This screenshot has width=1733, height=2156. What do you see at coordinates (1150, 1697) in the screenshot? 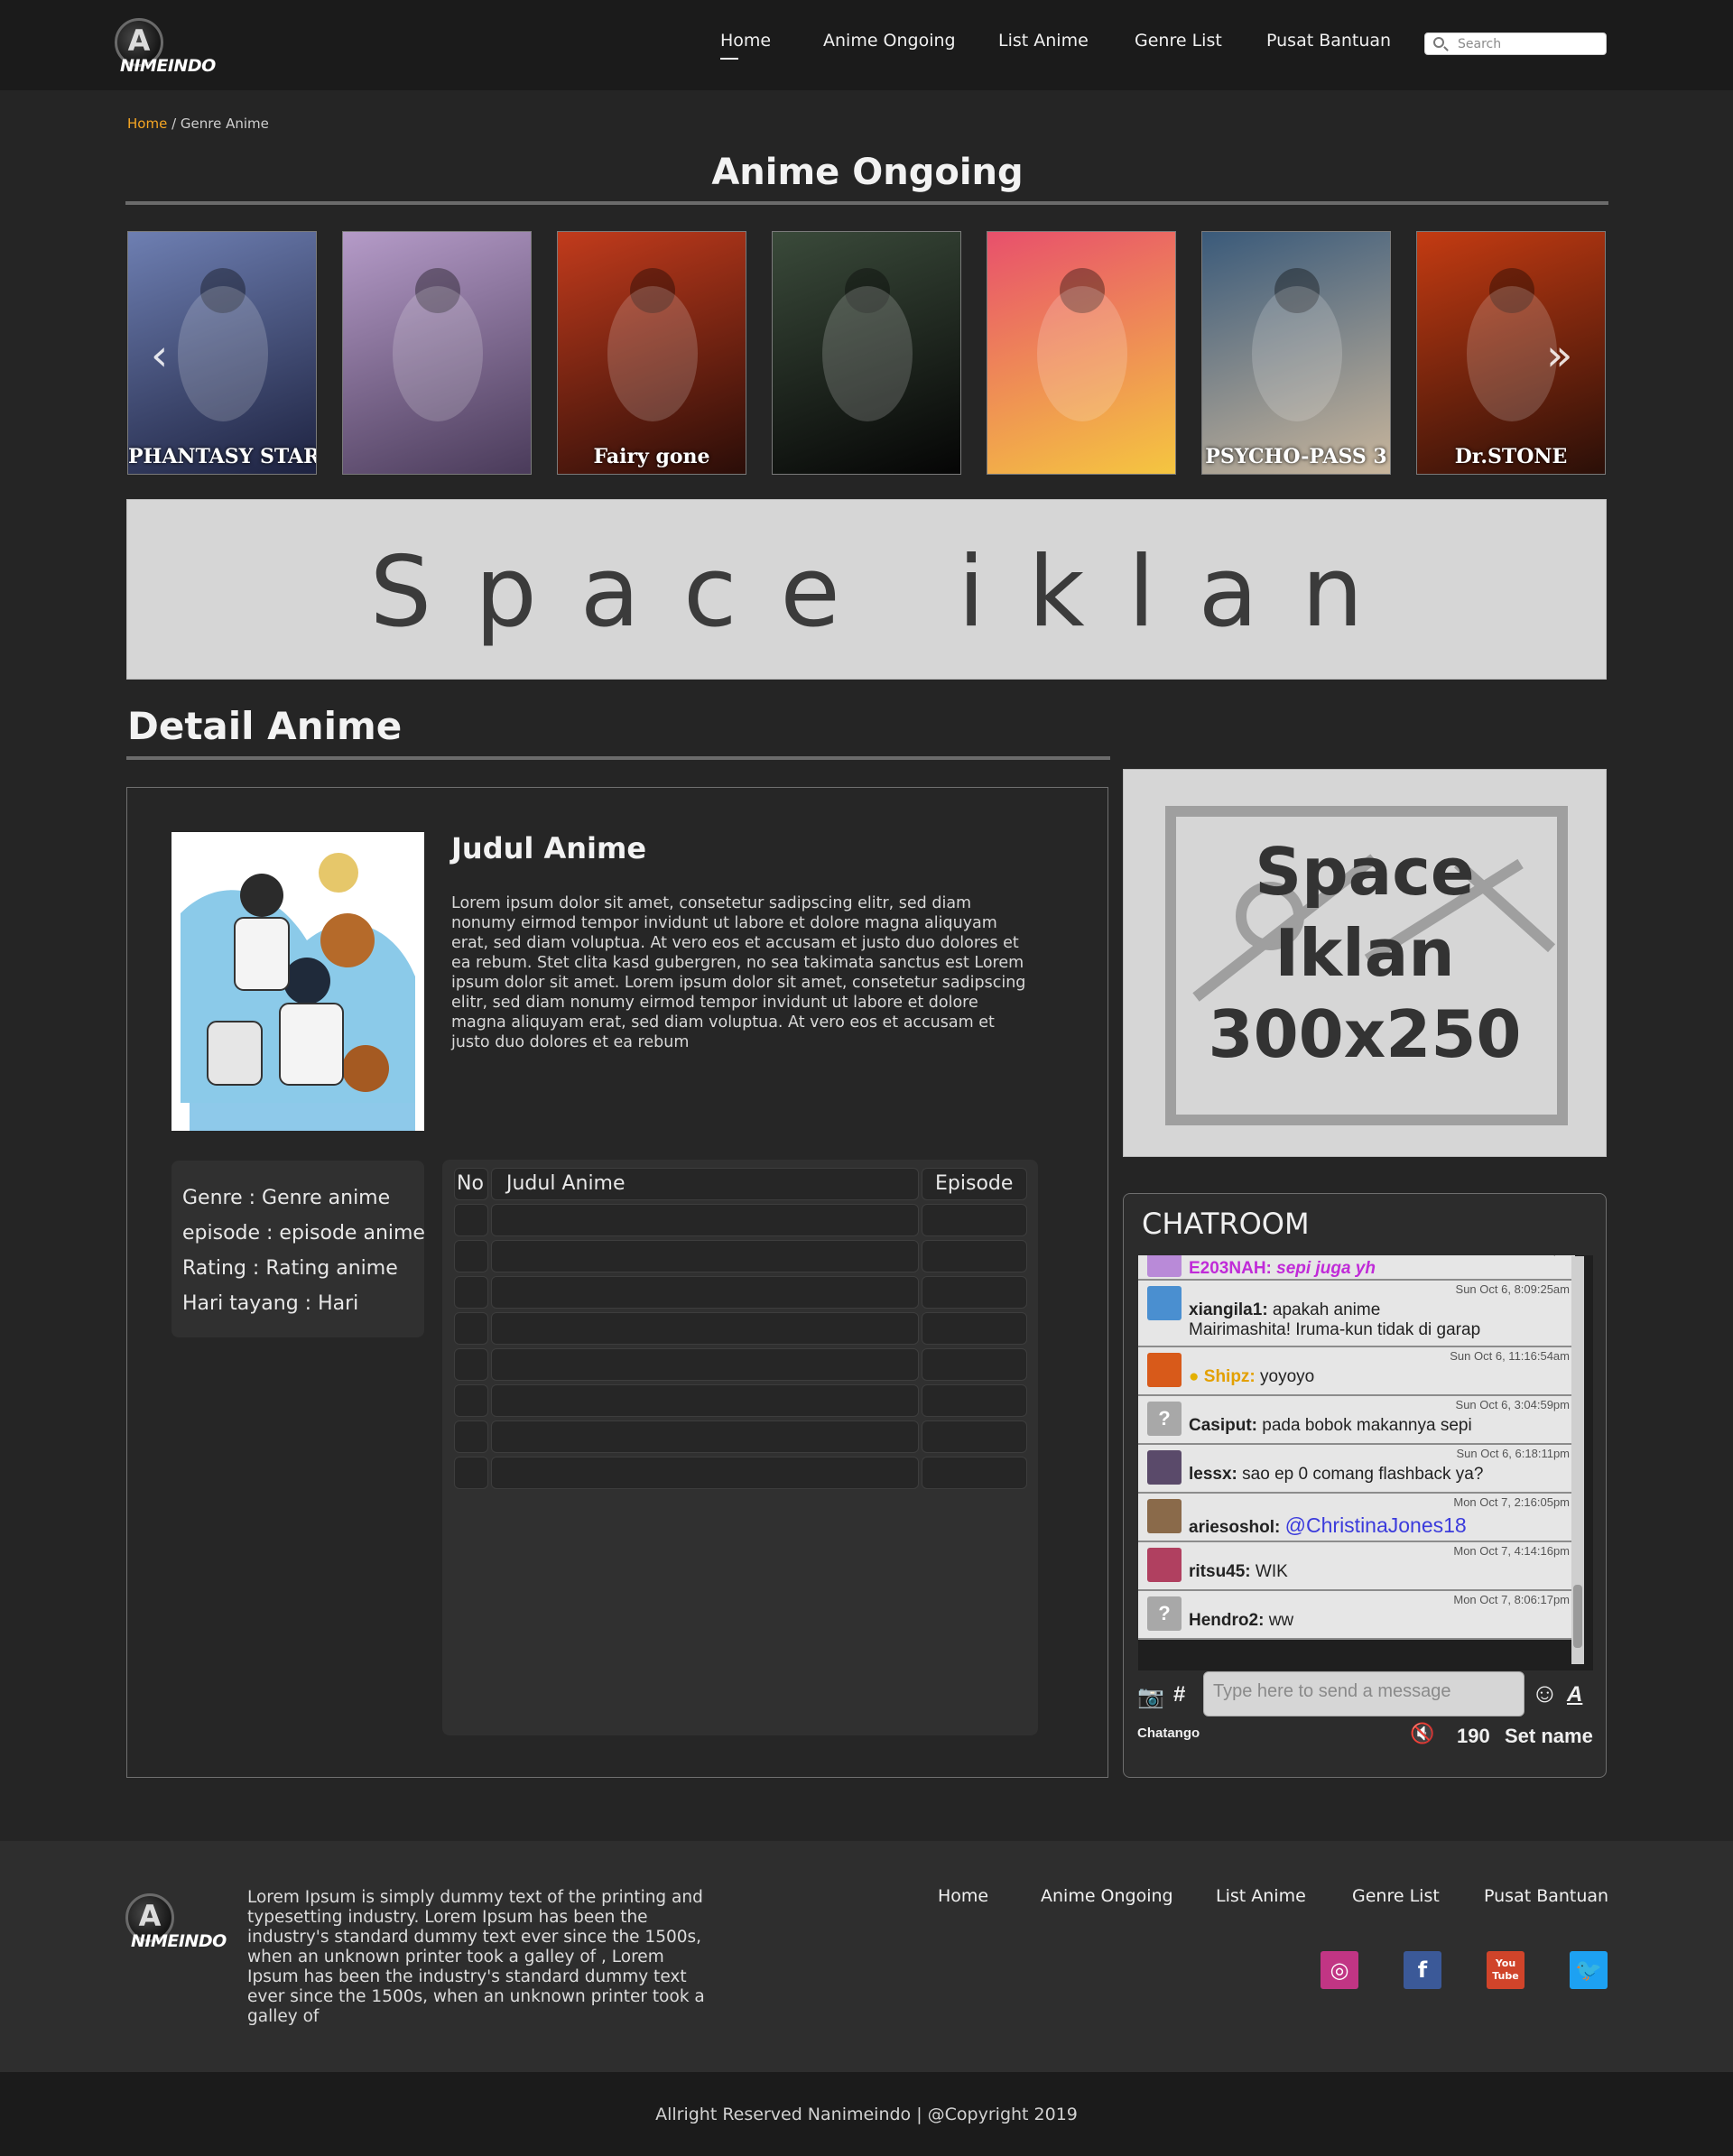
I see `camera-icon: 📷` at bounding box center [1150, 1697].